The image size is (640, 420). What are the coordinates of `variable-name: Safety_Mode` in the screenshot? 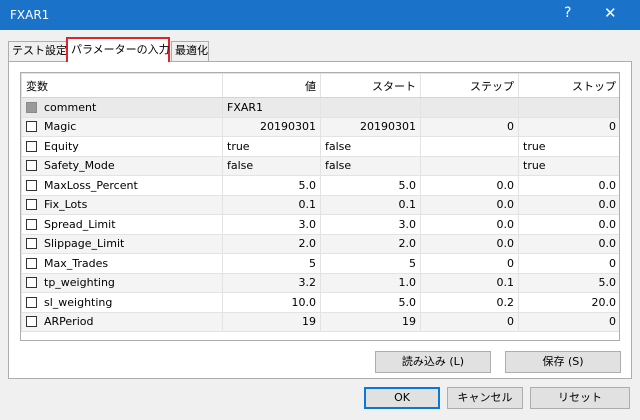 It's located at (79, 166).